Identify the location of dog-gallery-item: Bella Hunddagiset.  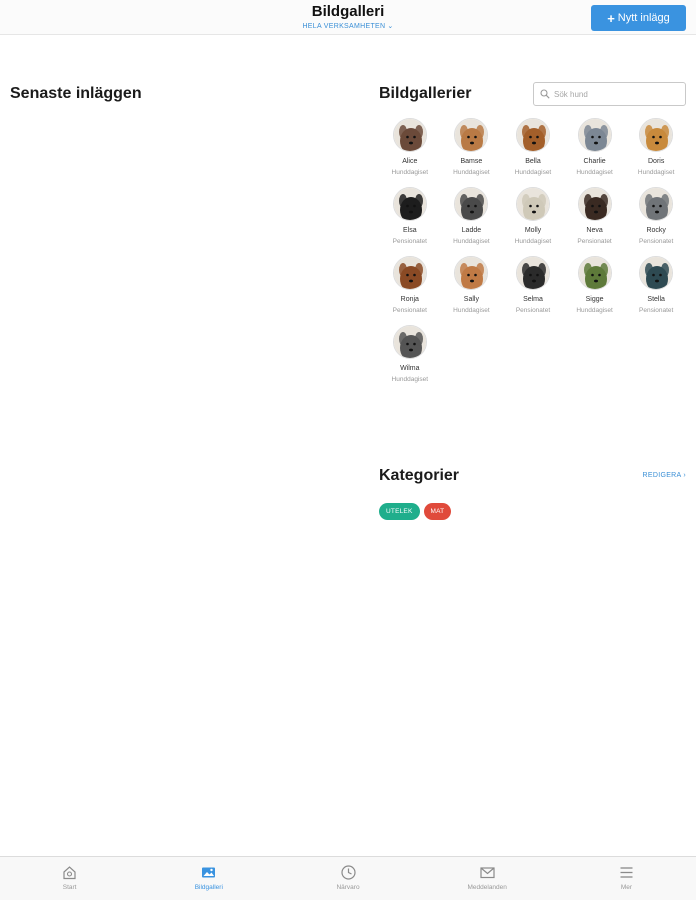
(533, 147).